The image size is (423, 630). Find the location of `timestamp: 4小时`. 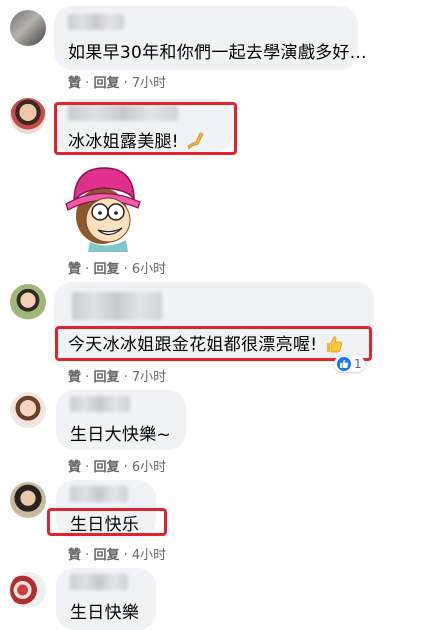

timestamp: 4小时 is located at coordinates (149, 555).